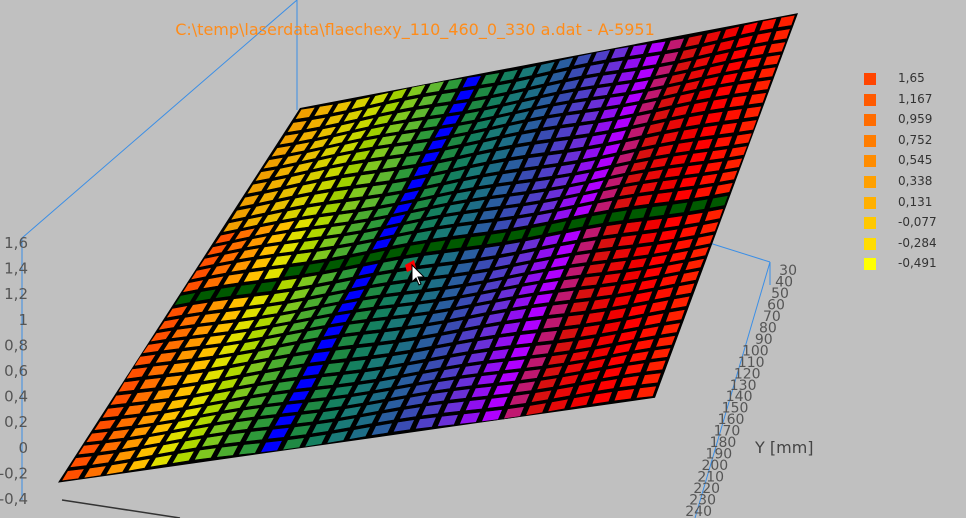  I want to click on z-tick-label: 0,8, so click(16, 345).